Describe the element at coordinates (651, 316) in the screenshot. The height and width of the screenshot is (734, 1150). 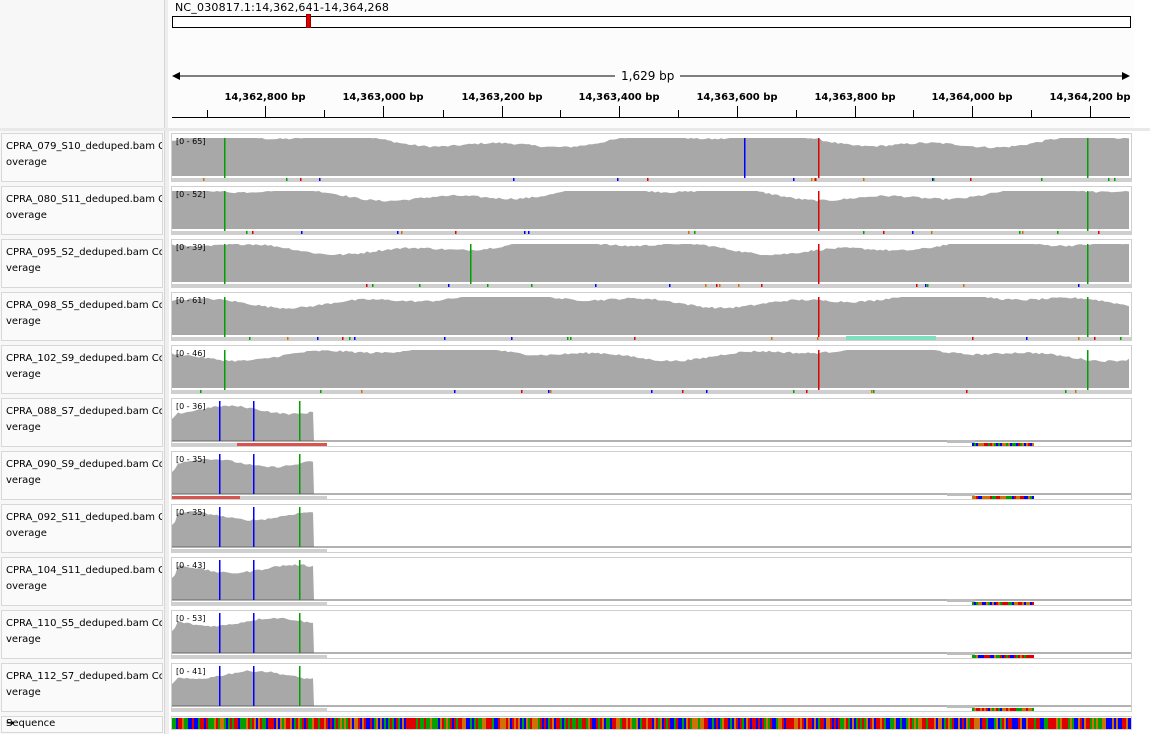
I see `coverage-track: [0 - 61]` at that location.